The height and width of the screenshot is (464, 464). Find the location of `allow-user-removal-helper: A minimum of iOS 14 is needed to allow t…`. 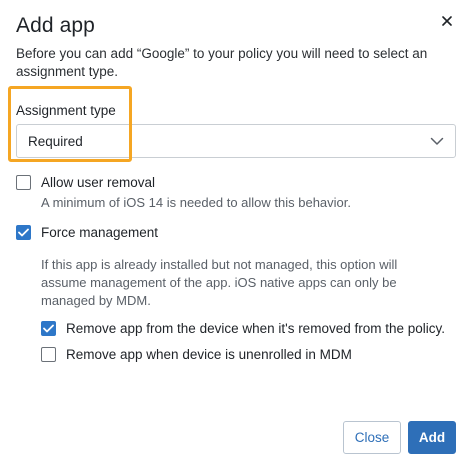

allow-user-removal-helper: A minimum of iOS 14 is needed to allow t… is located at coordinates (196, 202).